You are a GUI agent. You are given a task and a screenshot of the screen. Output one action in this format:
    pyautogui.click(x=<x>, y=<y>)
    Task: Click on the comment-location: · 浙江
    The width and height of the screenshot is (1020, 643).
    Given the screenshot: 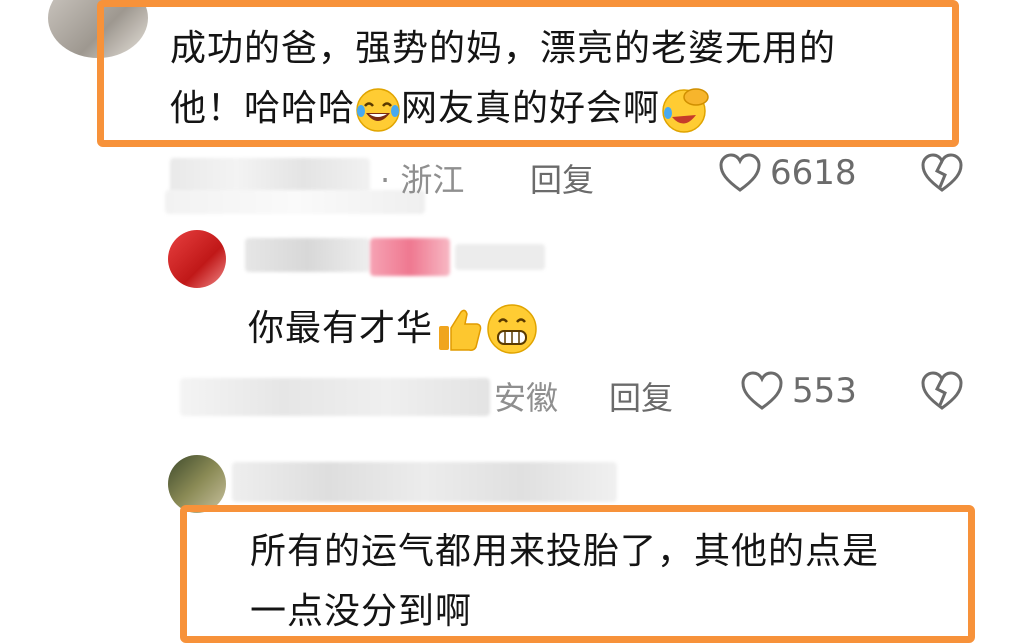 What is the action you would take?
    pyautogui.click(x=422, y=178)
    